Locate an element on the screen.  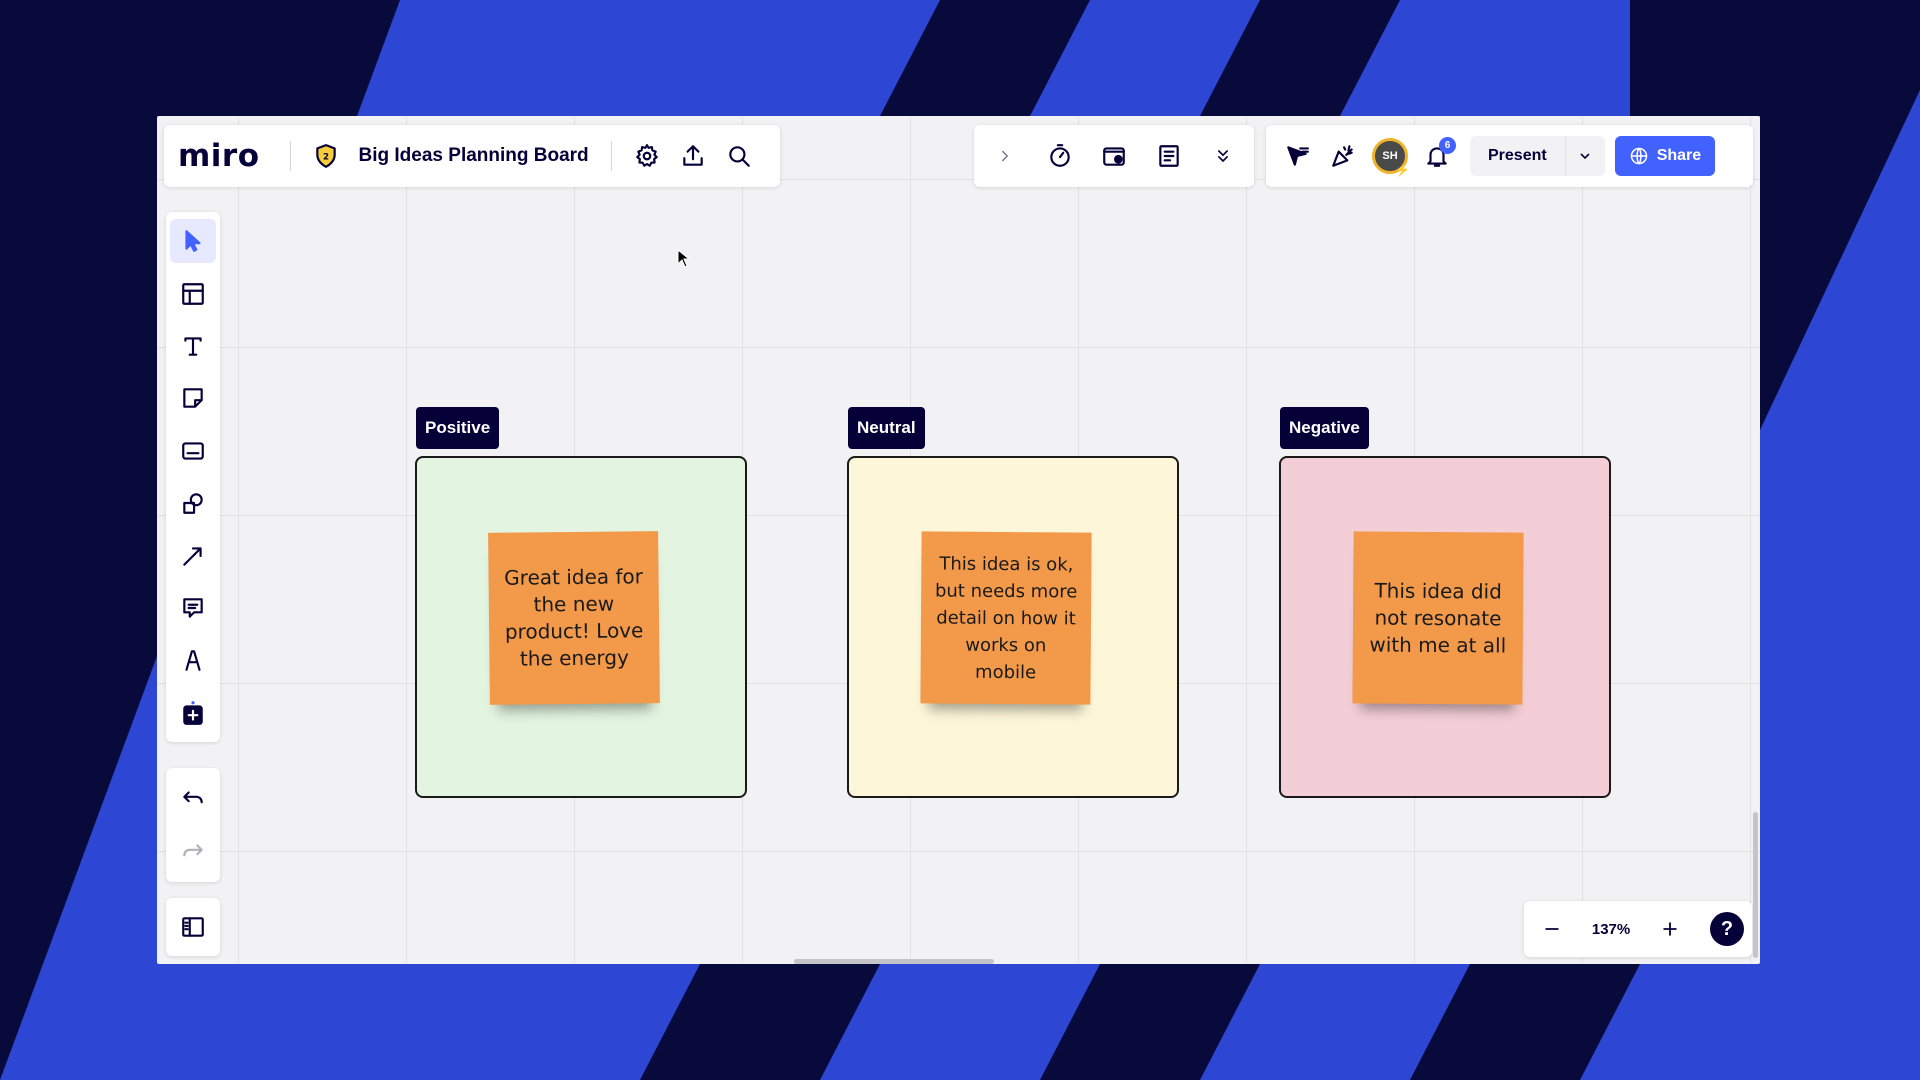
board-tools-panel is located at coordinates (1114, 156).